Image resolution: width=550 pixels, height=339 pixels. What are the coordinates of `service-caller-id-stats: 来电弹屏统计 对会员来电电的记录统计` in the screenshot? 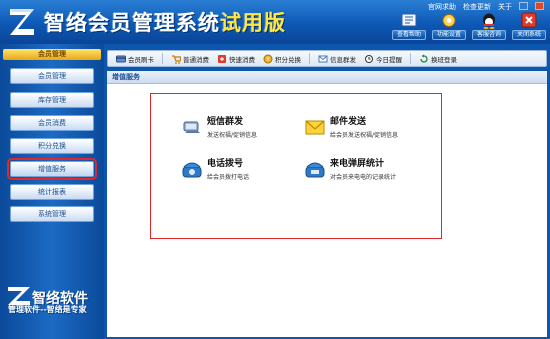 It's located at (350, 170).